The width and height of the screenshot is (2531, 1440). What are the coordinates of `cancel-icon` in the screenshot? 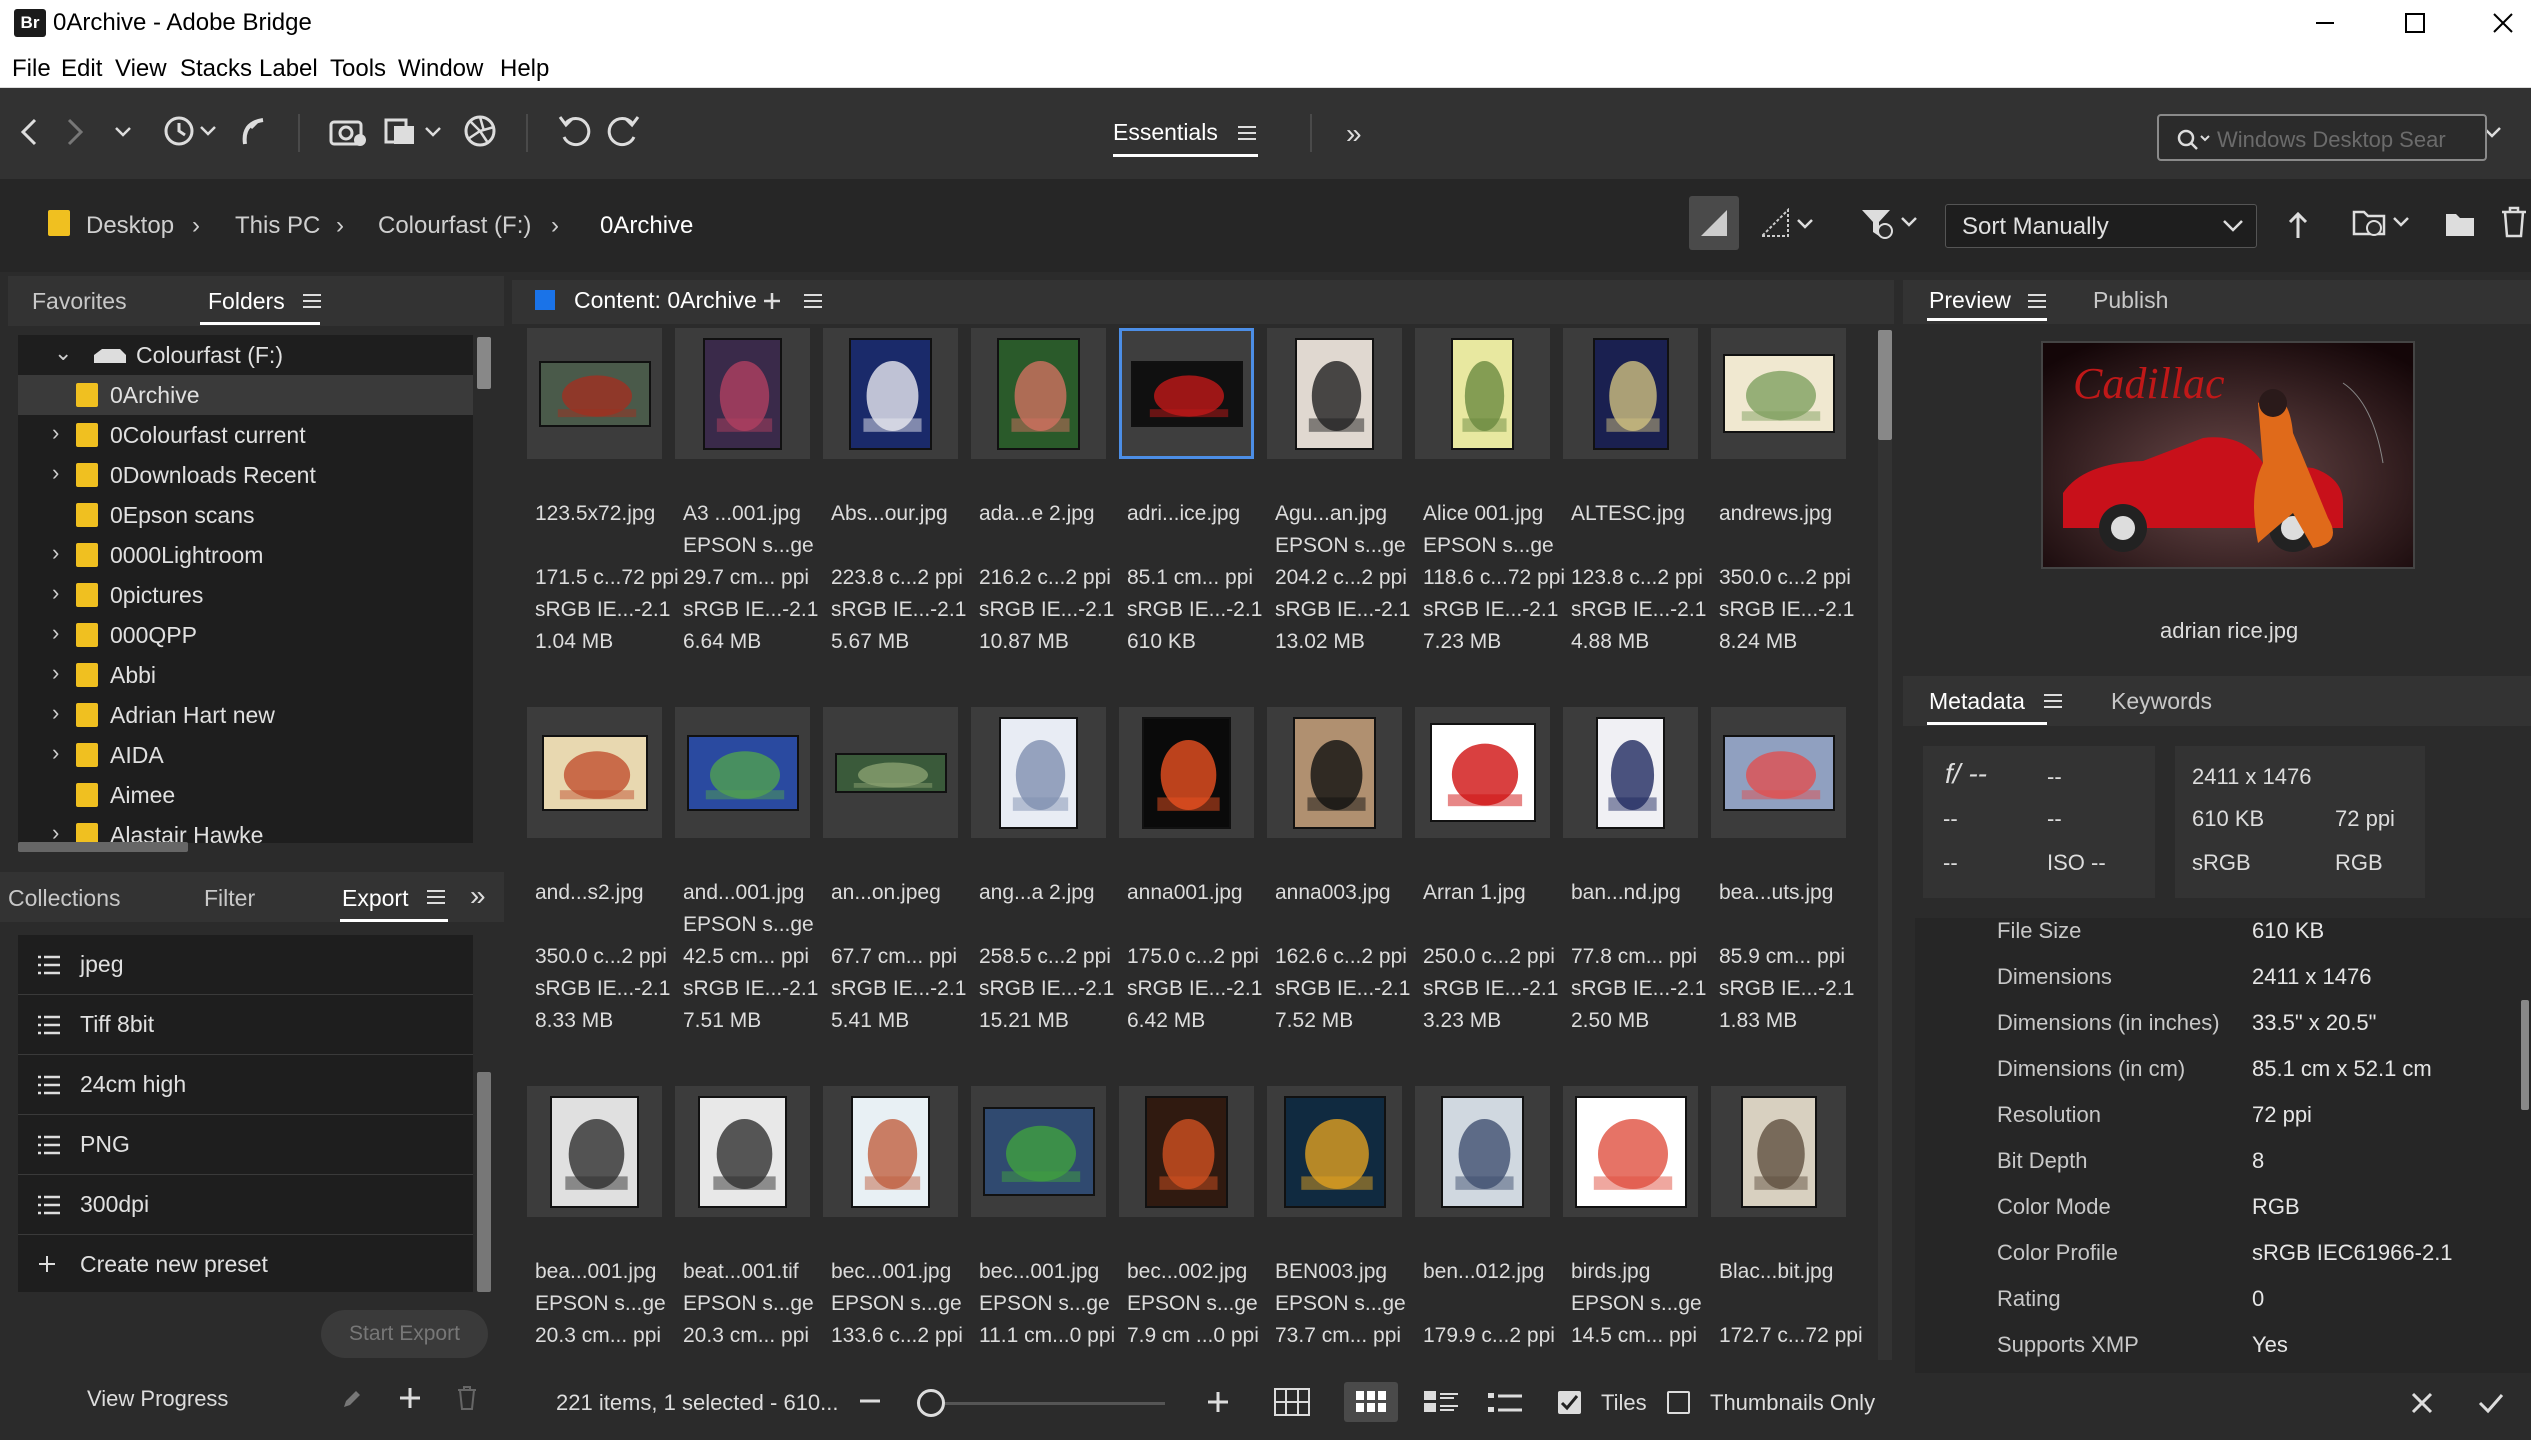 It's located at (2422, 1403).